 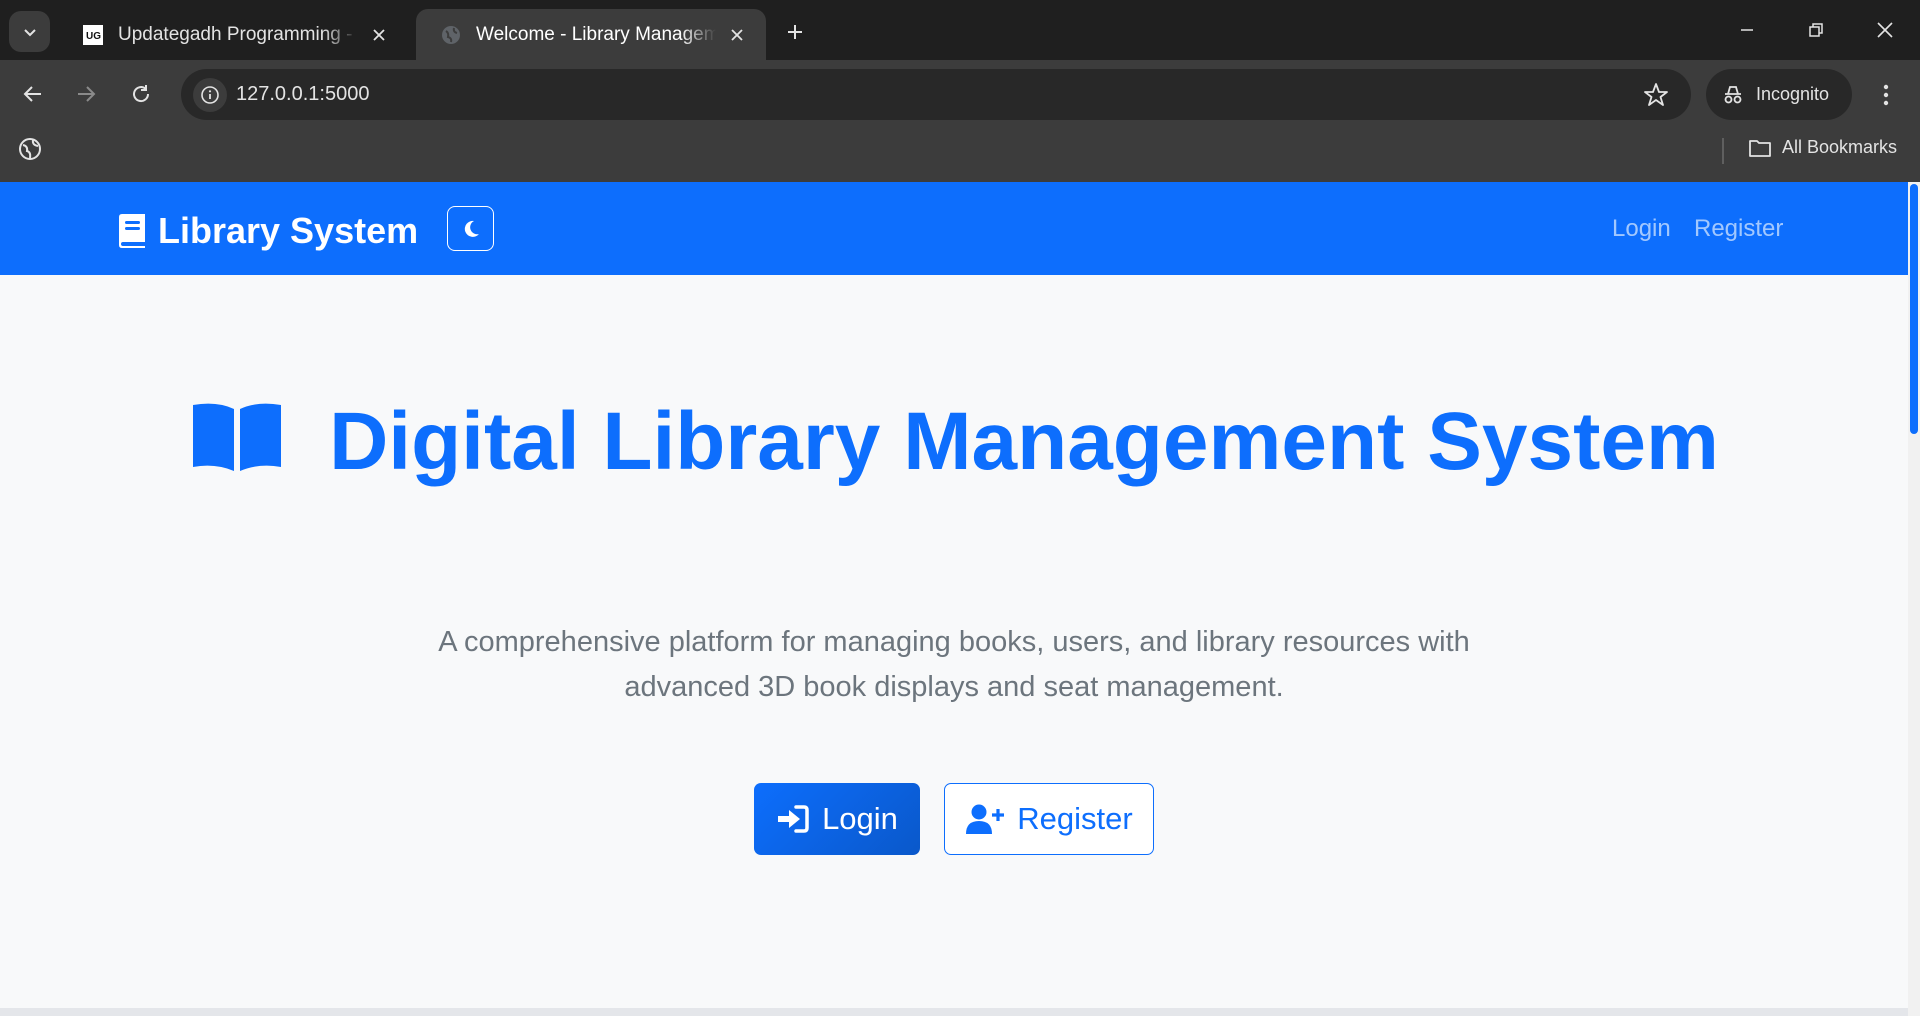 What do you see at coordinates (1723, 151) in the screenshot?
I see `bookmarks-divider` at bounding box center [1723, 151].